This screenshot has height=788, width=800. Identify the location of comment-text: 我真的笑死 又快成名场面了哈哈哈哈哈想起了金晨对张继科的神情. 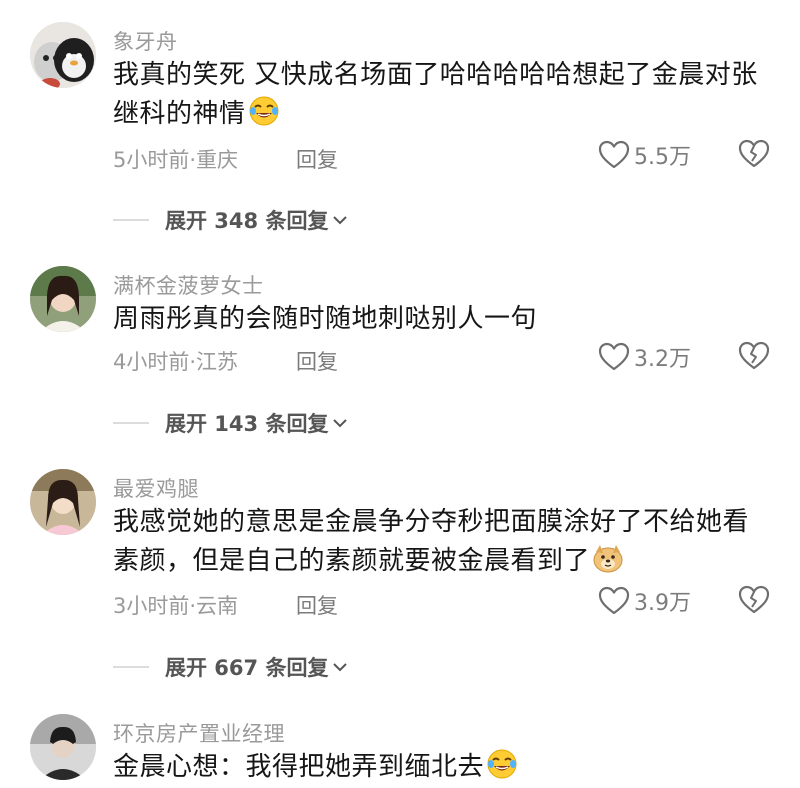
(438, 95).